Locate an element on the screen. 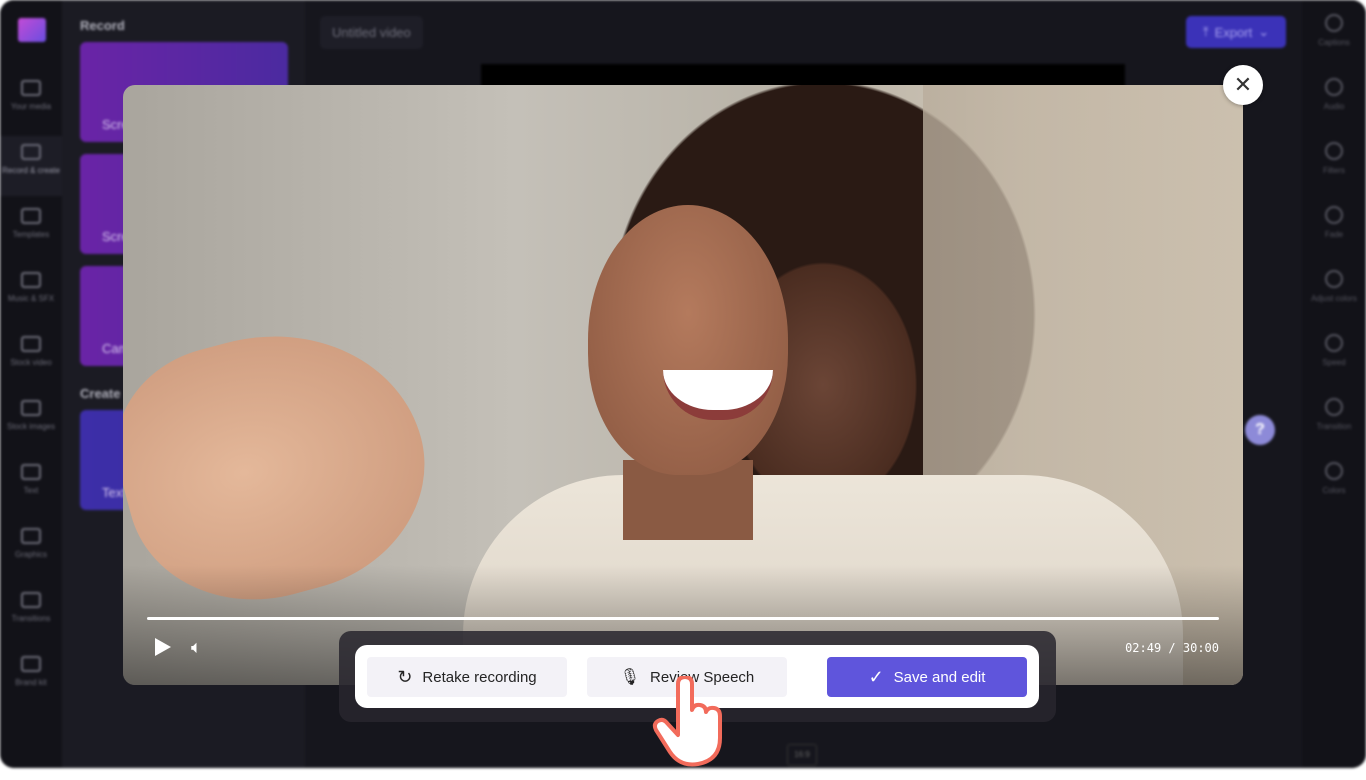  export-button: ⤒ Export ⌄ is located at coordinates (1236, 32).